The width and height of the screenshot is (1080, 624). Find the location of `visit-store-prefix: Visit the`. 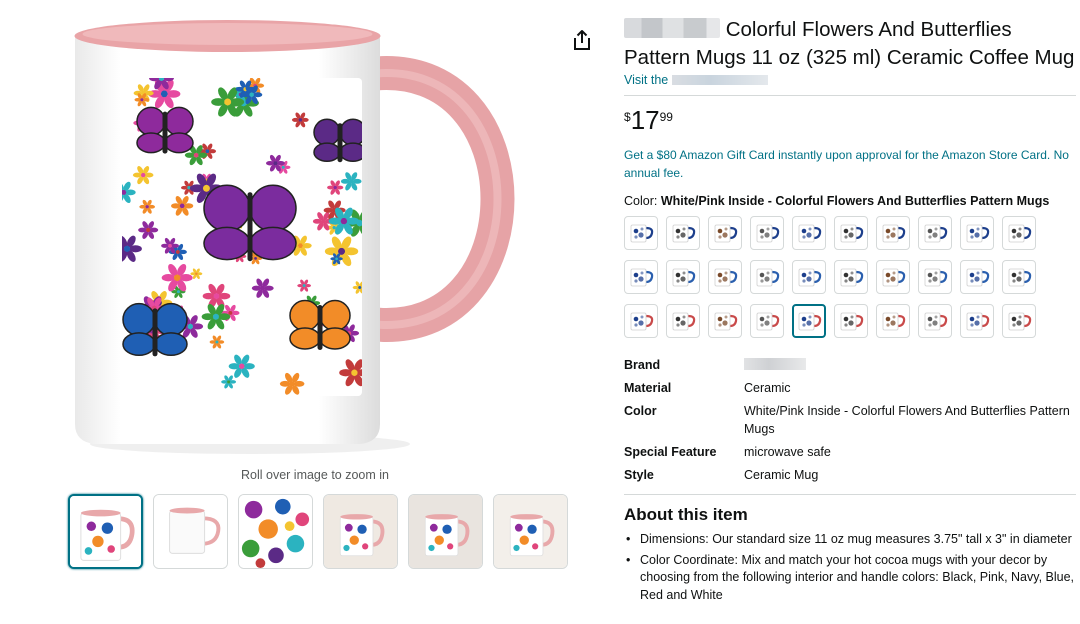

visit-store-prefix: Visit the is located at coordinates (646, 80).